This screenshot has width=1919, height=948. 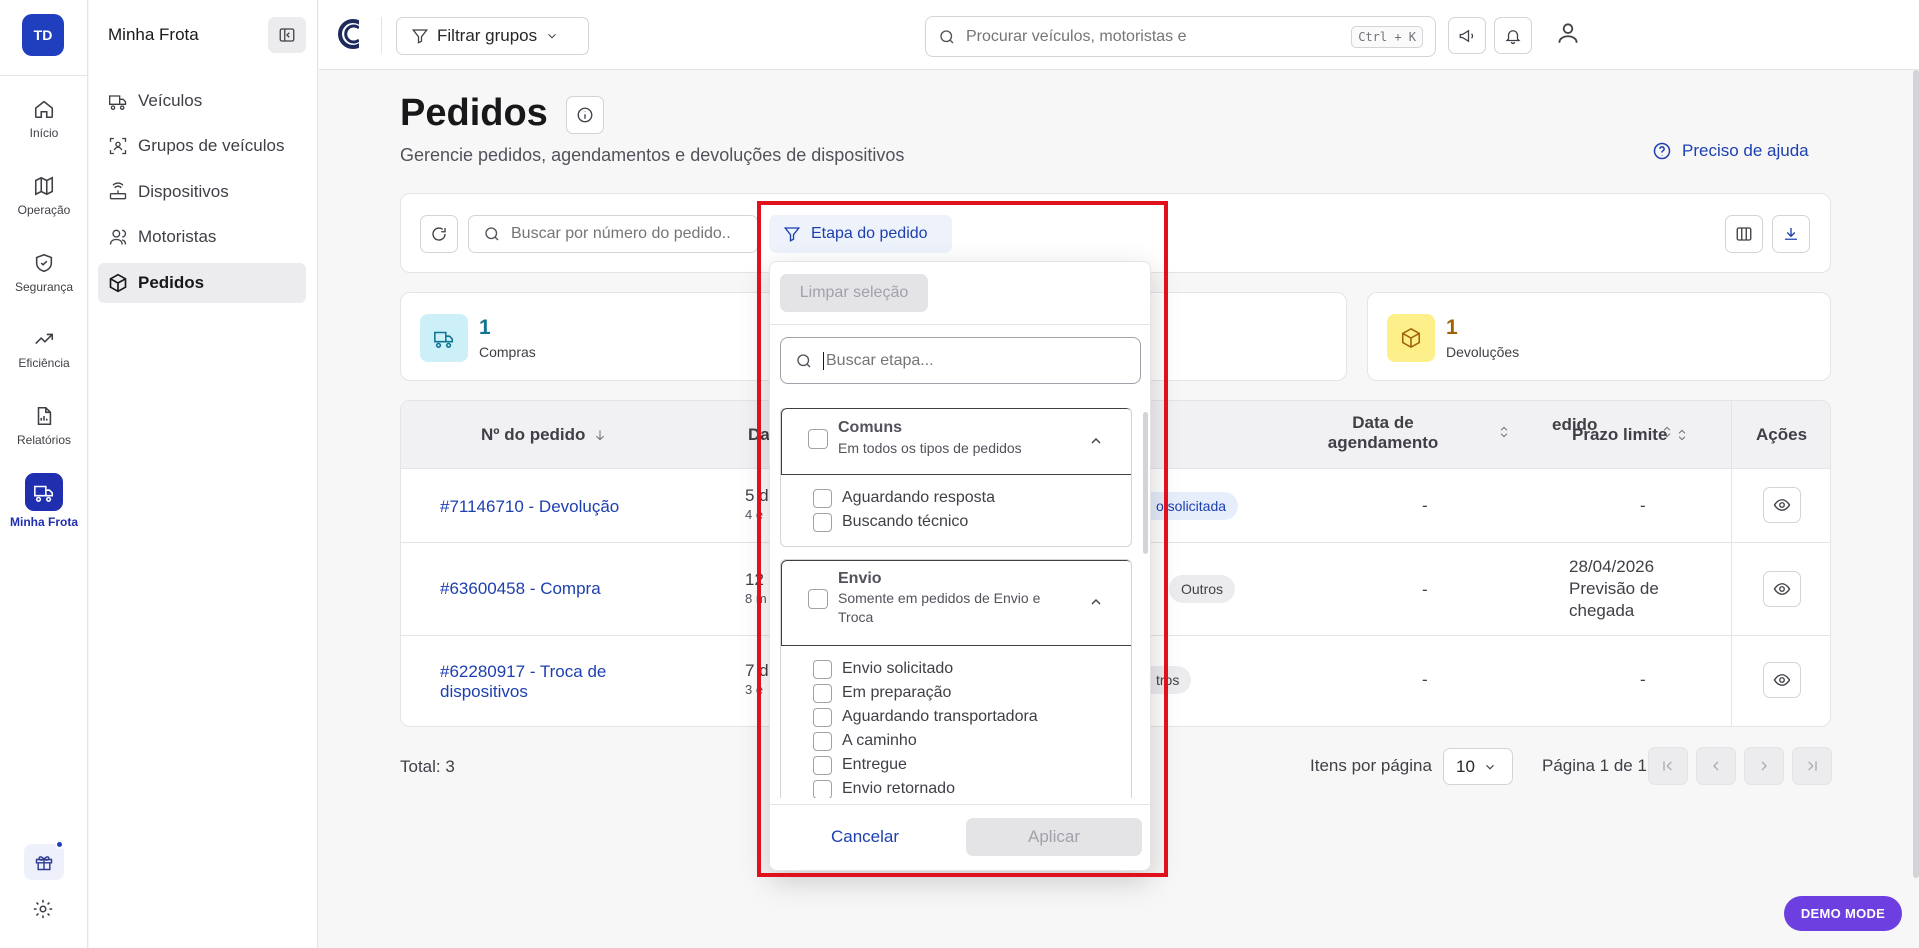 What do you see at coordinates (904, 498) in the screenshot?
I see `stage-option: Aguardando resposta` at bounding box center [904, 498].